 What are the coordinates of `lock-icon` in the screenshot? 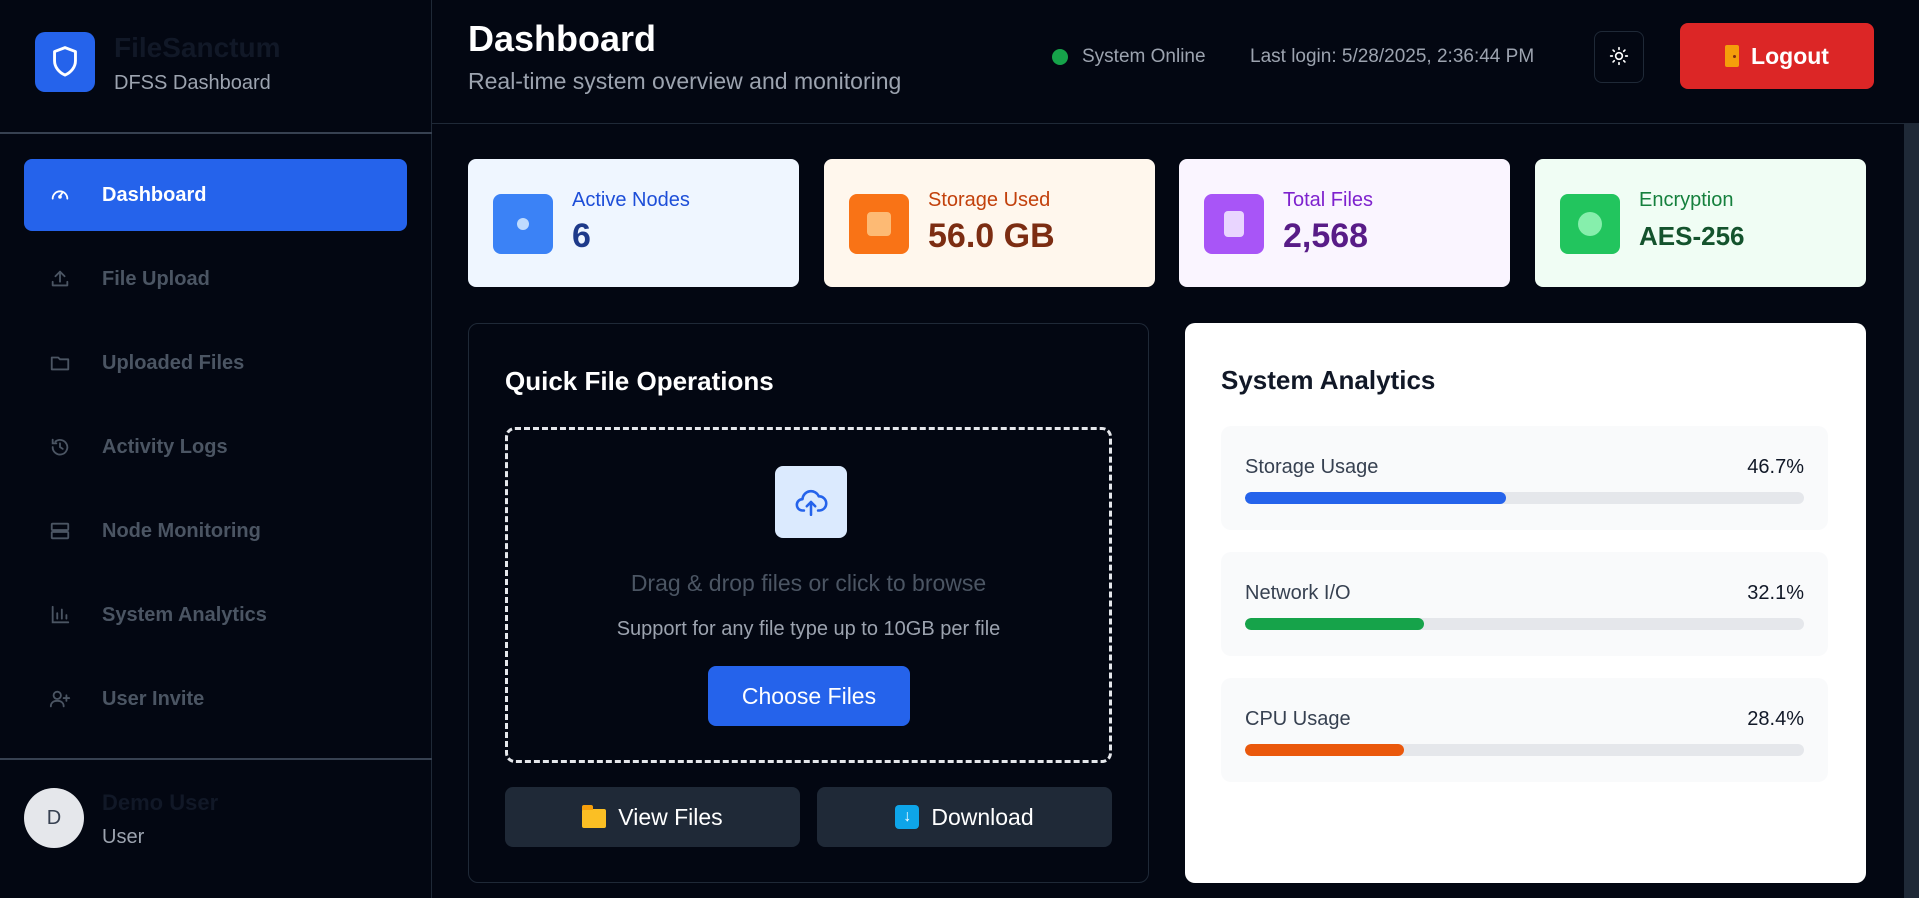 It's located at (1590, 224).